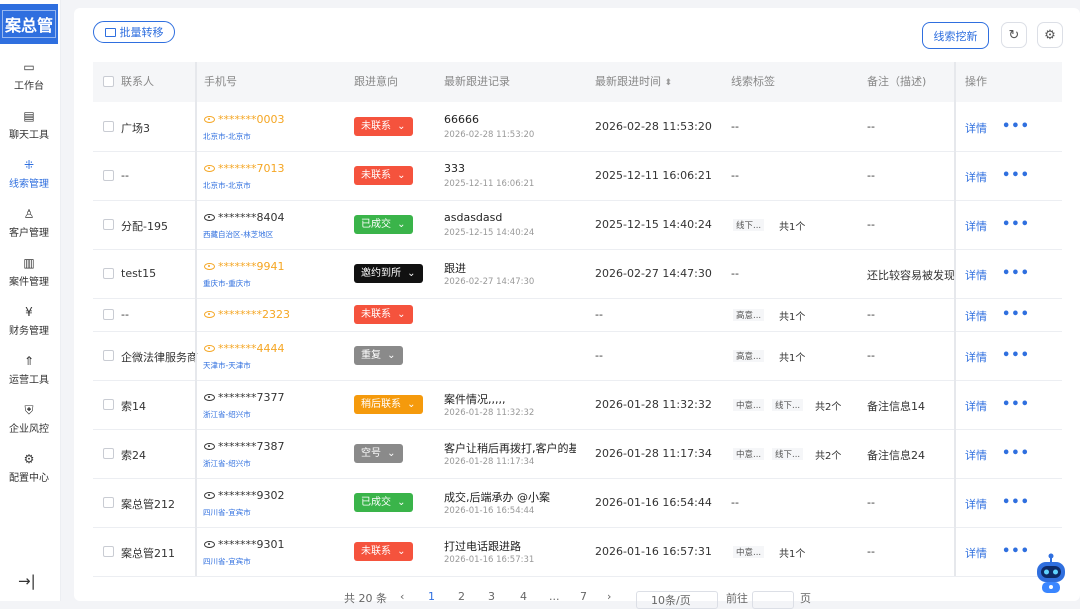  Describe the element at coordinates (29, 124) in the screenshot. I see `sidebar-item-1: ▤ 聊天工具` at that location.